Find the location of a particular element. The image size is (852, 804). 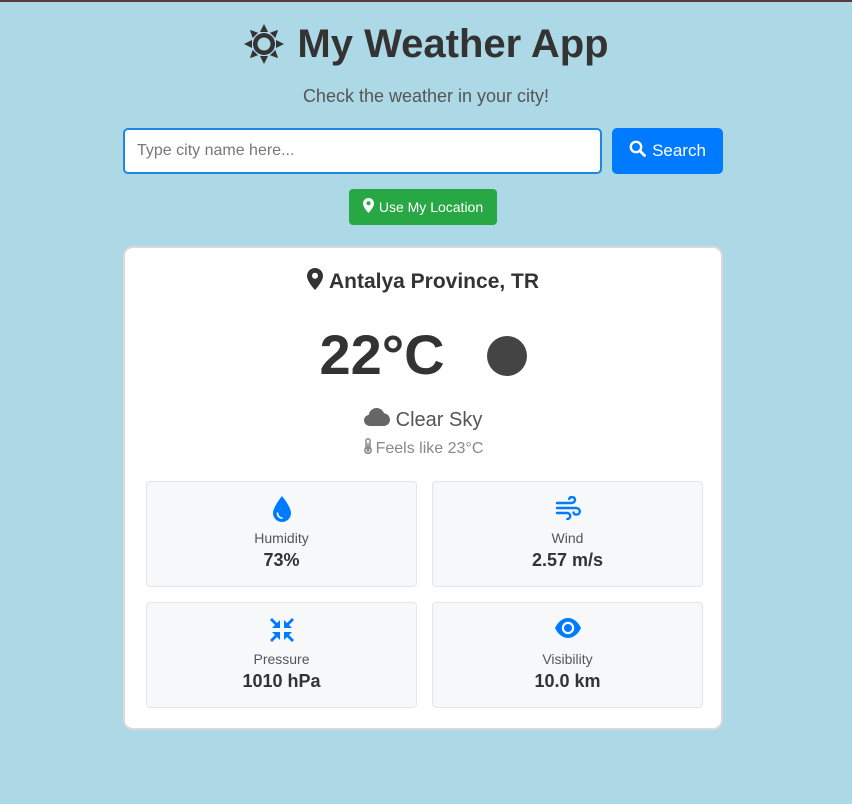

humidity-label: Humidity is located at coordinates (281, 538).